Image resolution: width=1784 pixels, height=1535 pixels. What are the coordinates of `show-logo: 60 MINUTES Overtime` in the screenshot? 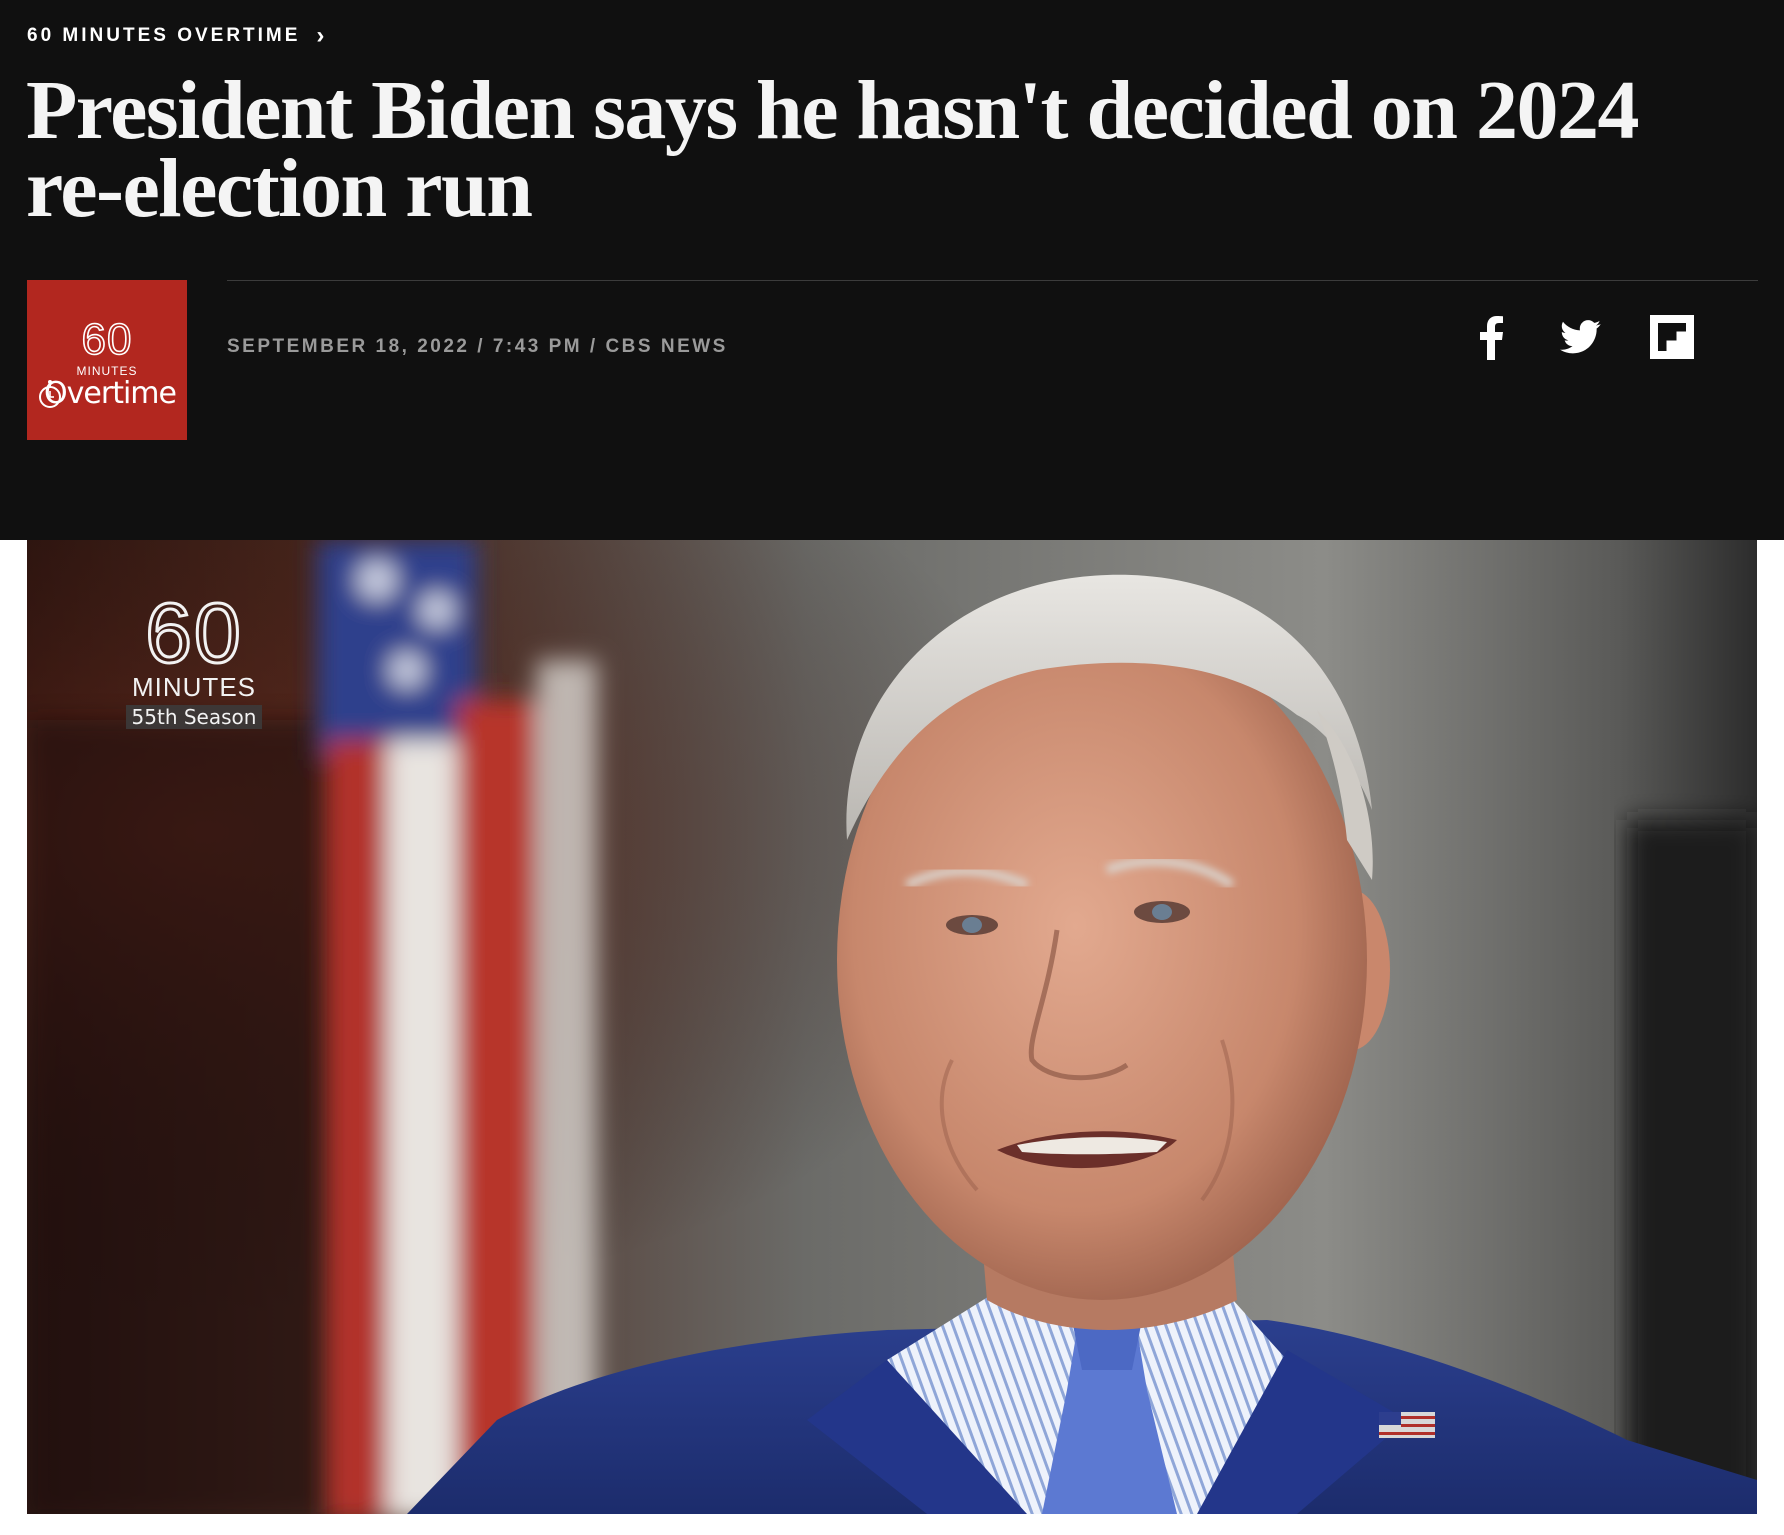 It's located at (107, 360).